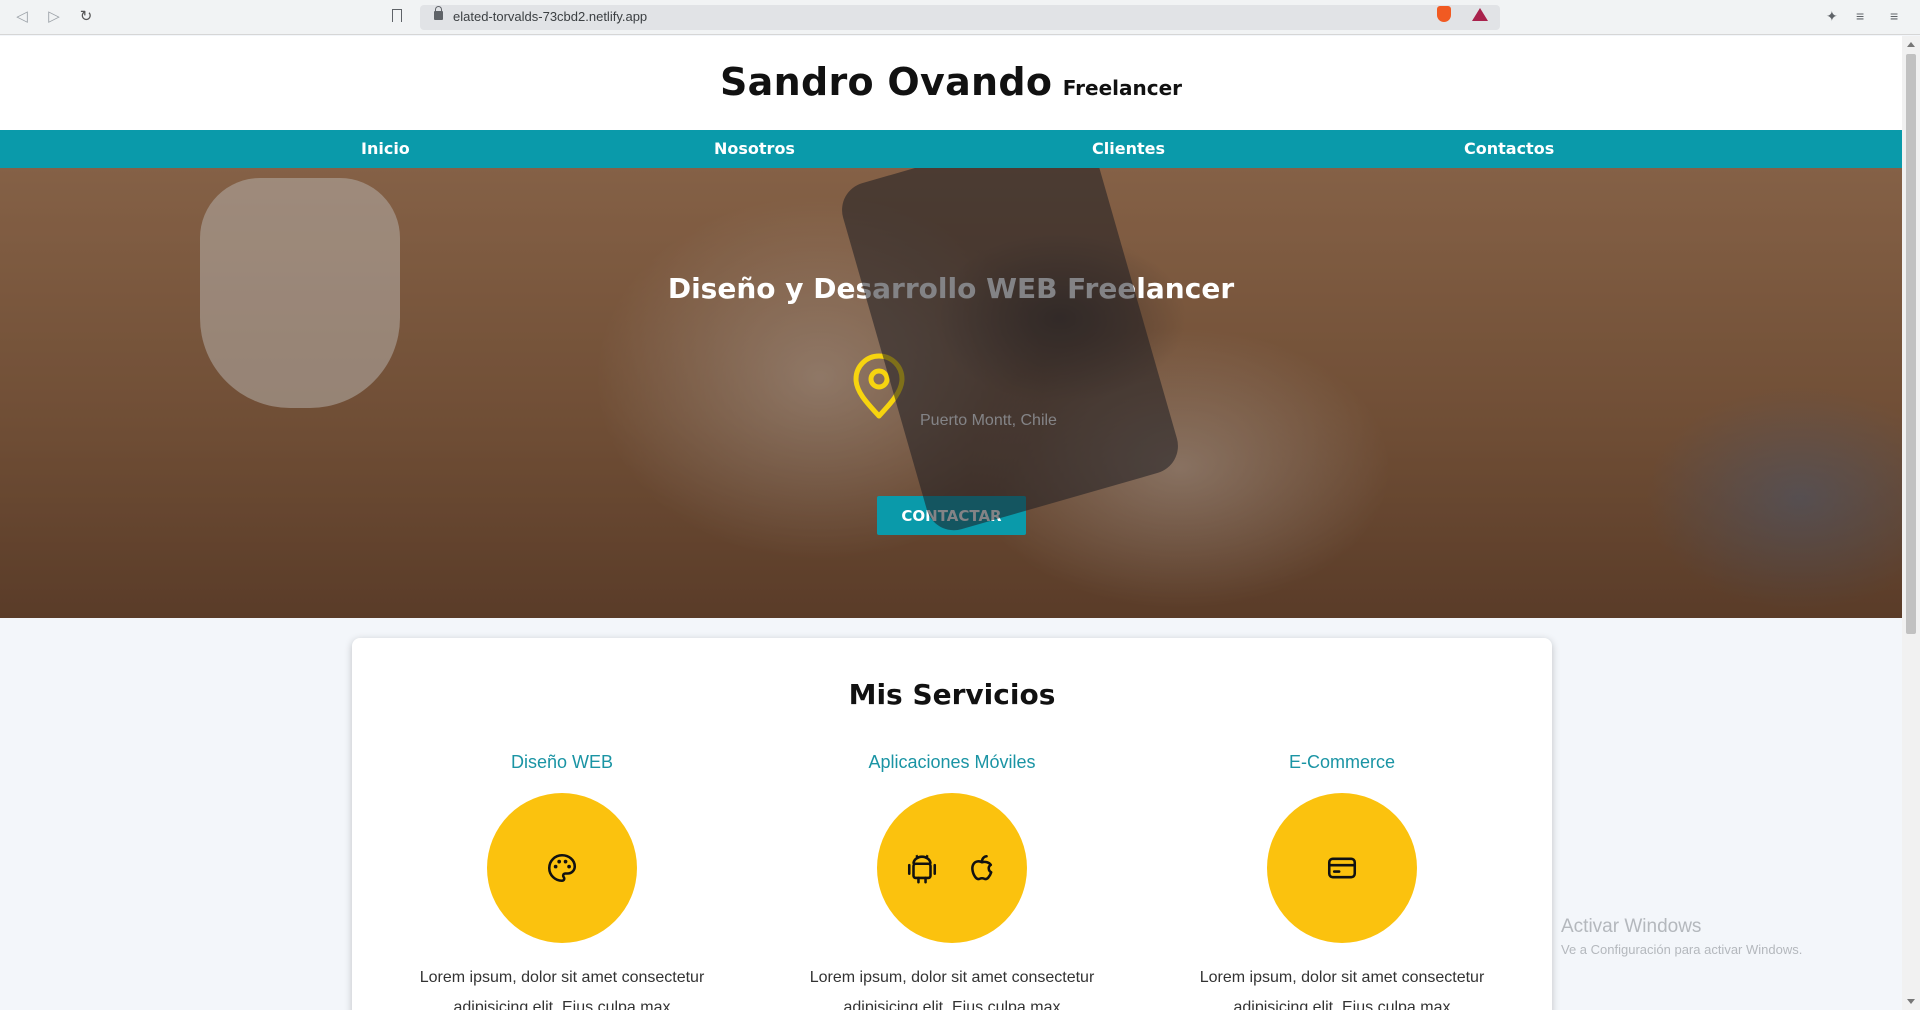 This screenshot has width=1920, height=1010. I want to click on nav-link-inicio: Inicio, so click(385, 148).